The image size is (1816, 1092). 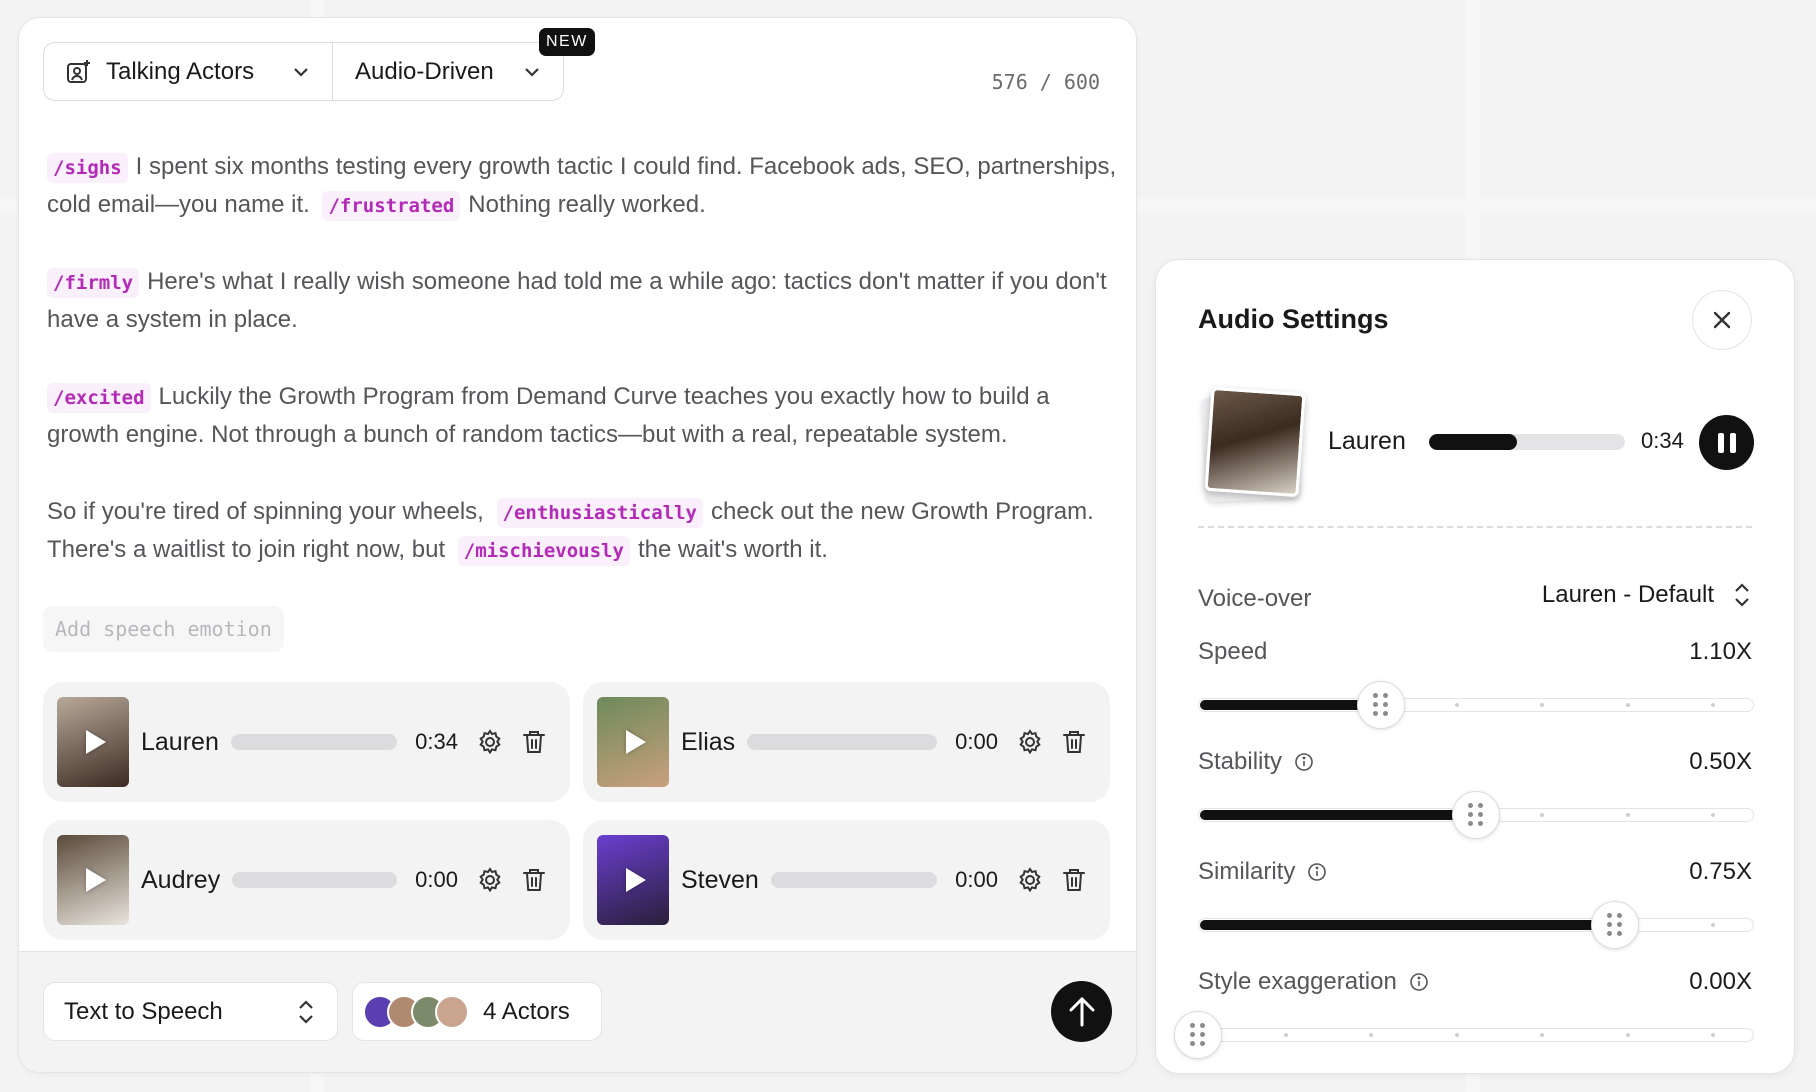 What do you see at coordinates (732, 549) in the screenshot?
I see `script-text: the wait's worth it.` at bounding box center [732, 549].